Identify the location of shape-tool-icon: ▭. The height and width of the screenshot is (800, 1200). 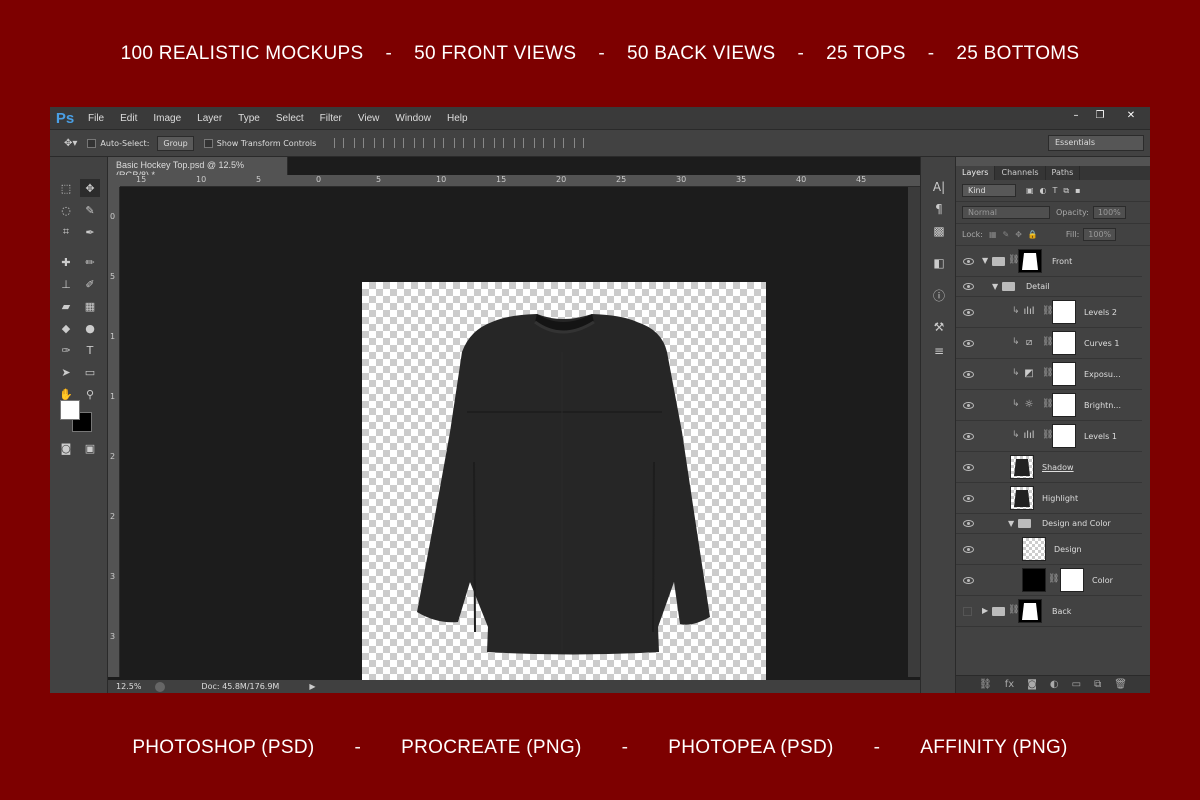
(90, 372).